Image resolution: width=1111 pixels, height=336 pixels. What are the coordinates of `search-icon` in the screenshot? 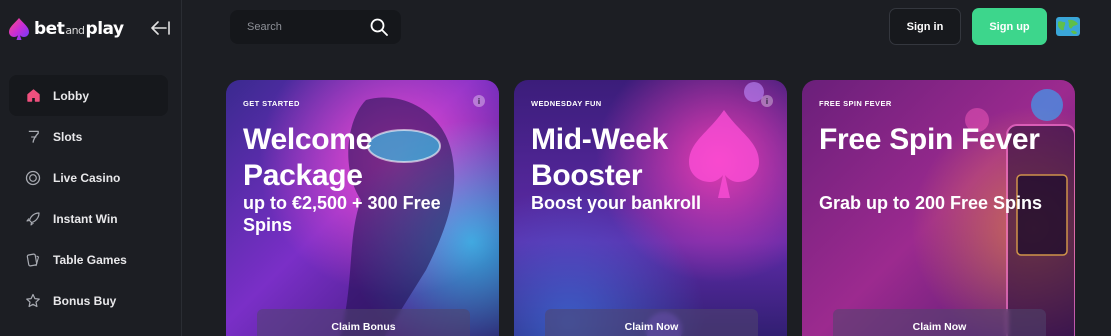 It's located at (379, 27).